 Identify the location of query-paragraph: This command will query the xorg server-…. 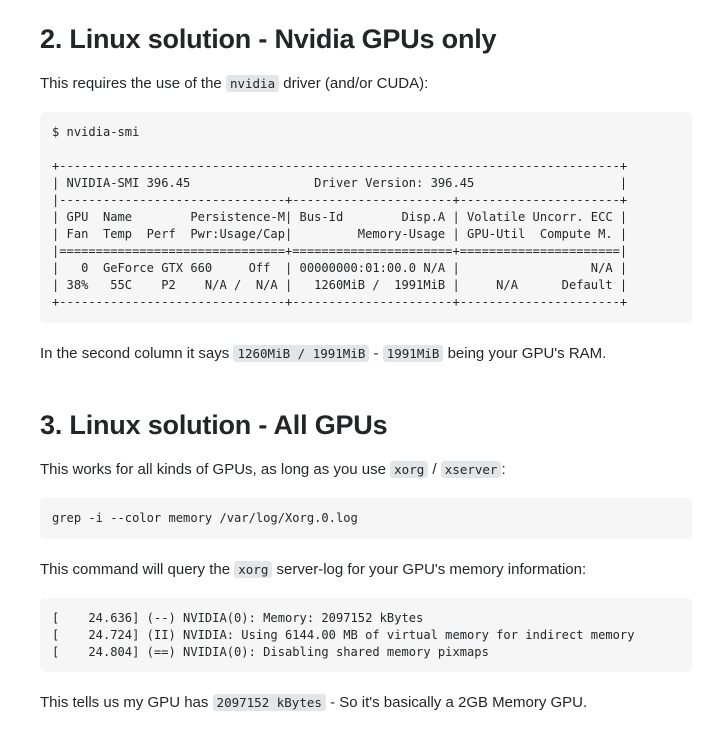
(313, 570).